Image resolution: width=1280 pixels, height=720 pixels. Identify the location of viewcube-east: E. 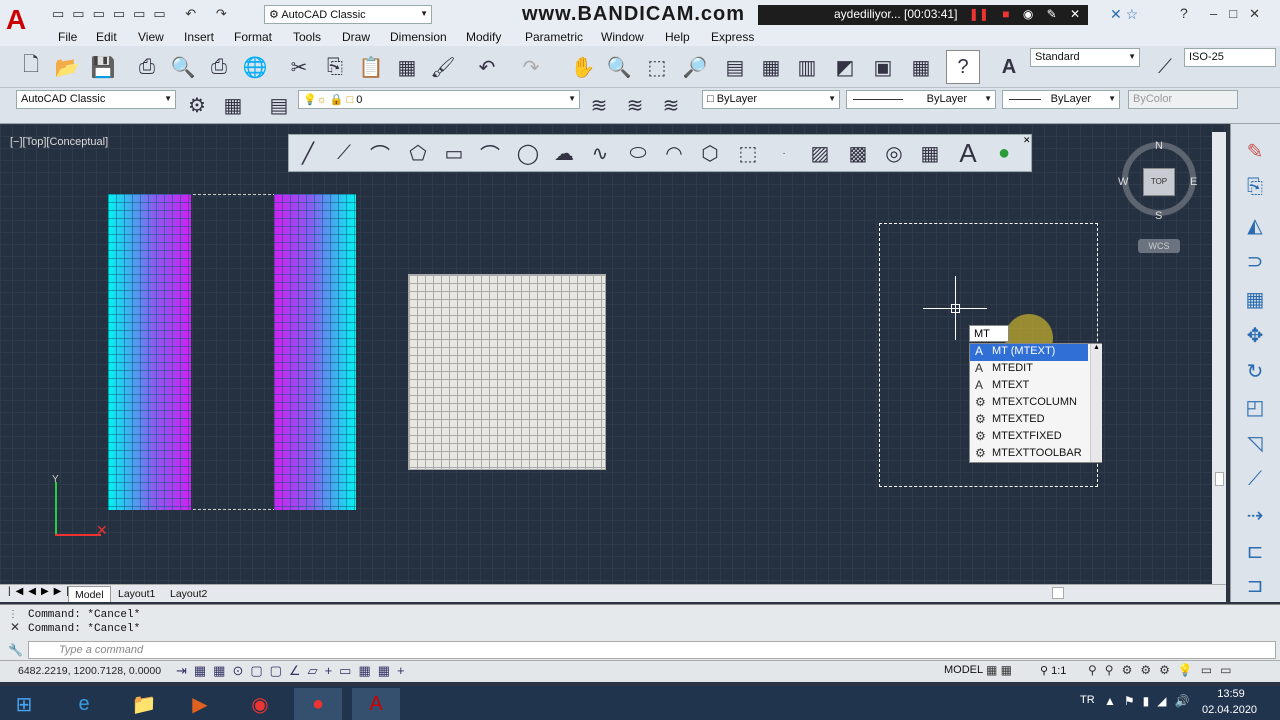
(1193, 182).